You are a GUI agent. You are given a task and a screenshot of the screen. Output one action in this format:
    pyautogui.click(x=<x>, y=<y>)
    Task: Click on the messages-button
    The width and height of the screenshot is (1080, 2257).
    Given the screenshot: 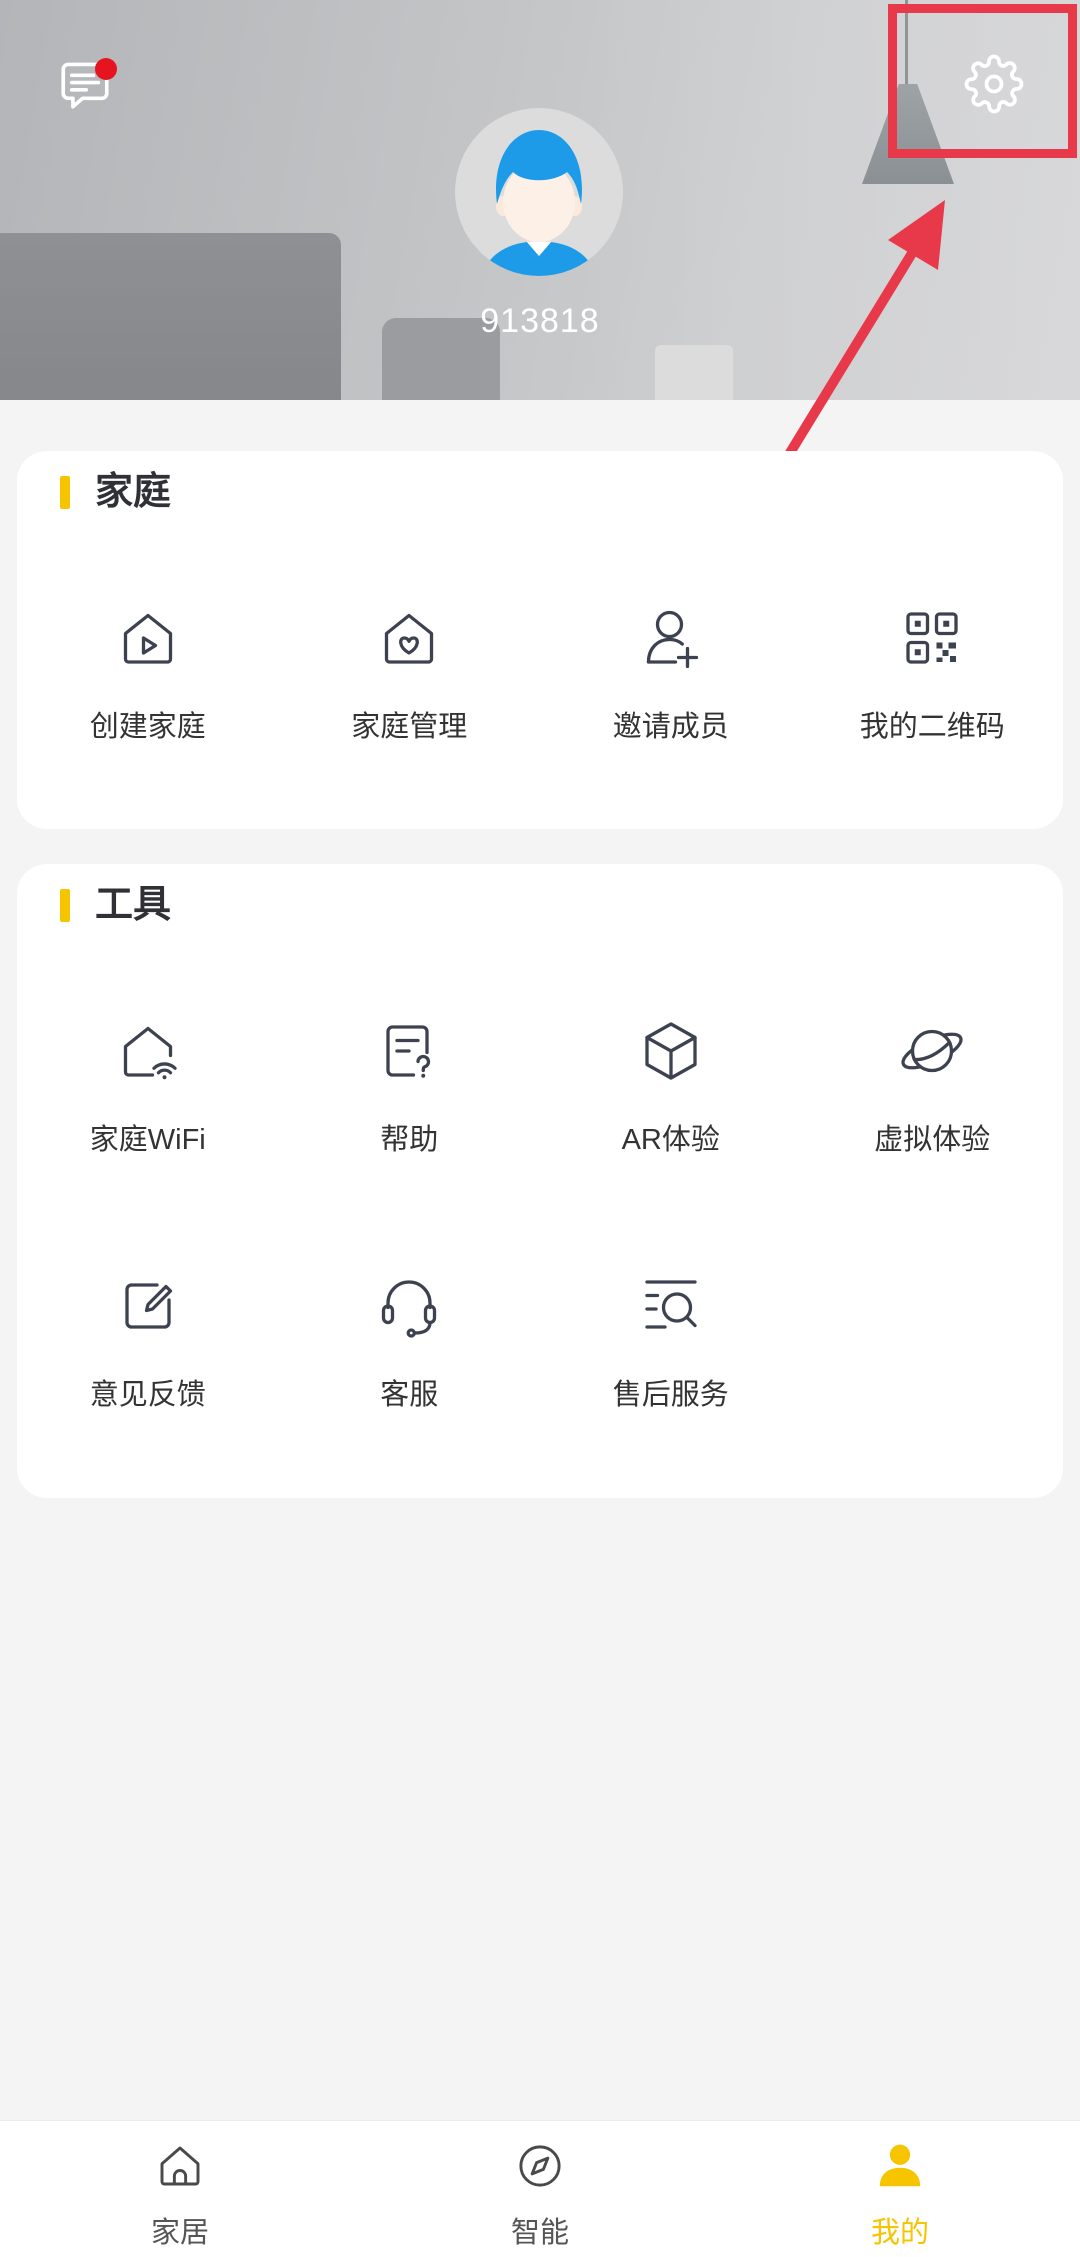 What is the action you would take?
    pyautogui.click(x=86, y=85)
    